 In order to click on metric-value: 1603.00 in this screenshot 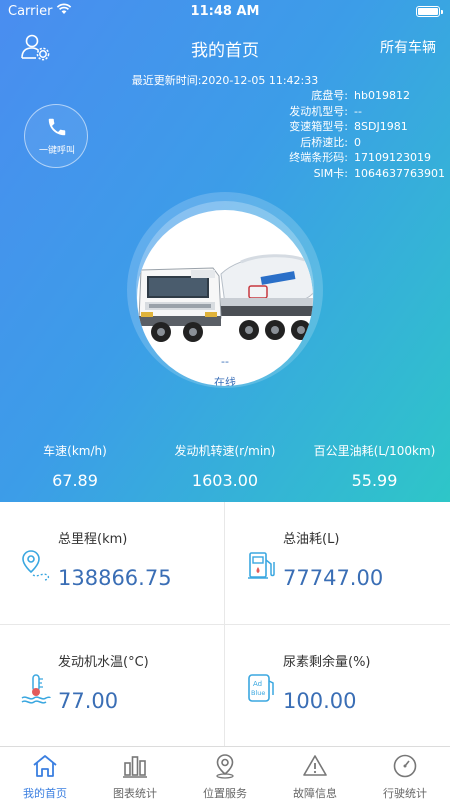, I will do `click(225, 480)`.